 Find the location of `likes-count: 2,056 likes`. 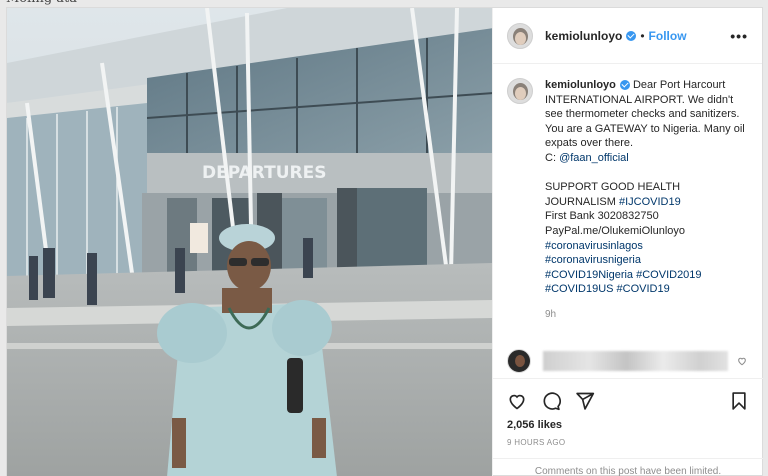

likes-count: 2,056 likes is located at coordinates (628, 425).